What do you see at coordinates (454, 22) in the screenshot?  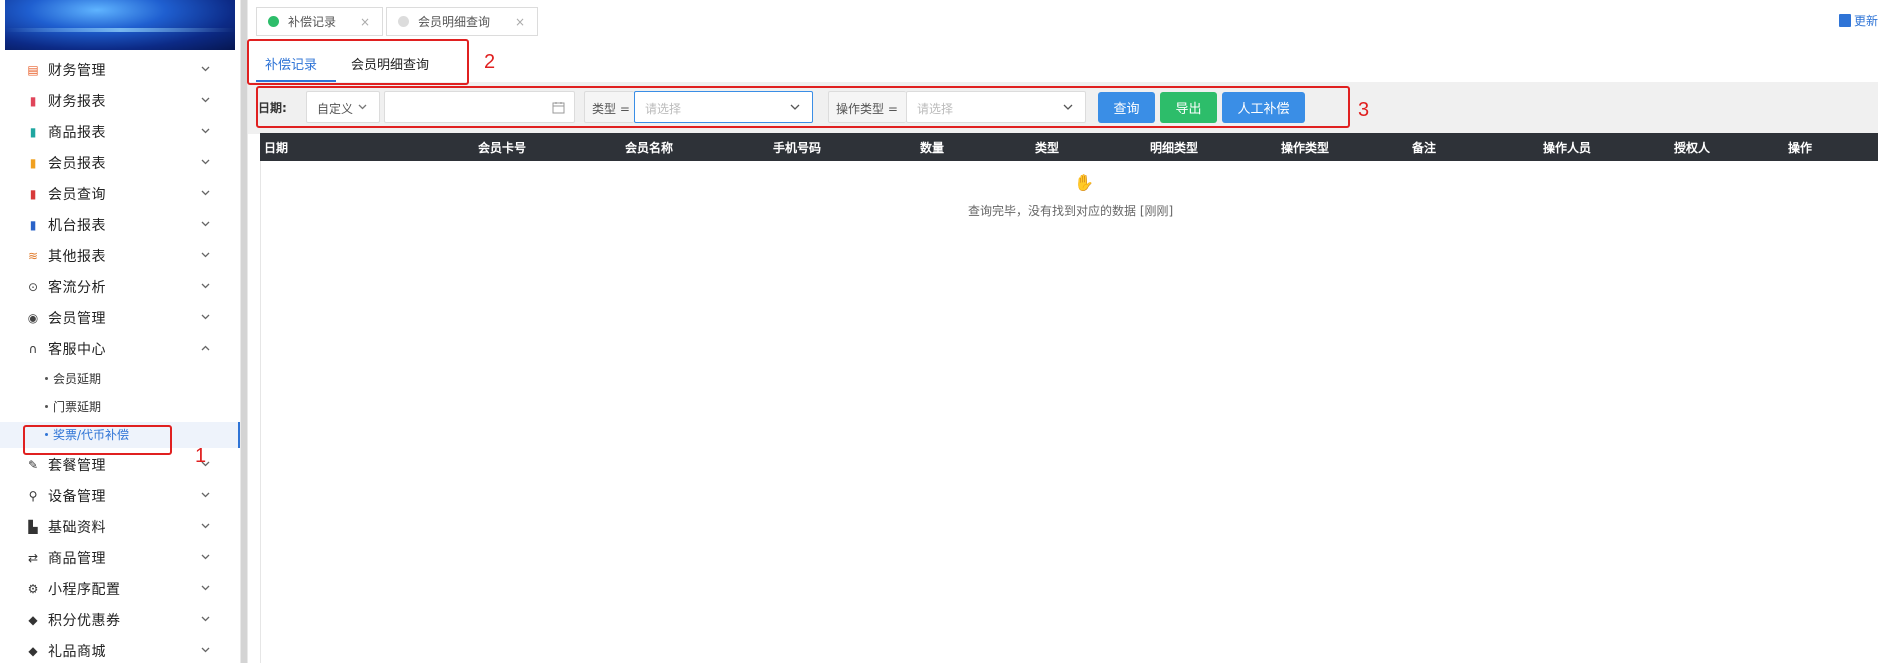 I see `page-tab-label: 会员明细查询` at bounding box center [454, 22].